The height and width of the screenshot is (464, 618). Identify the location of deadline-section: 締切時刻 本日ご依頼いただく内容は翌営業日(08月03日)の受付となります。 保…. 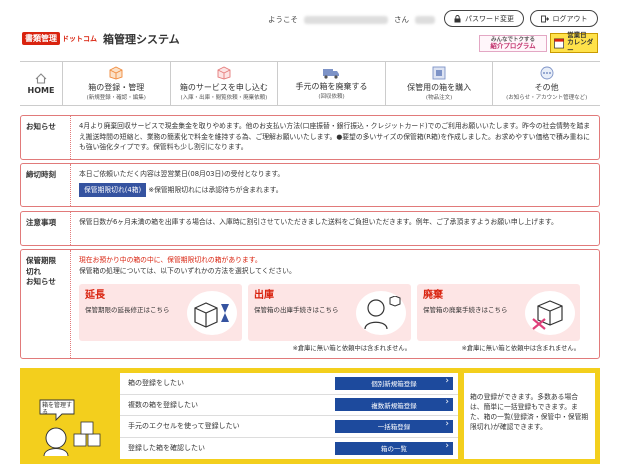
(310, 185).